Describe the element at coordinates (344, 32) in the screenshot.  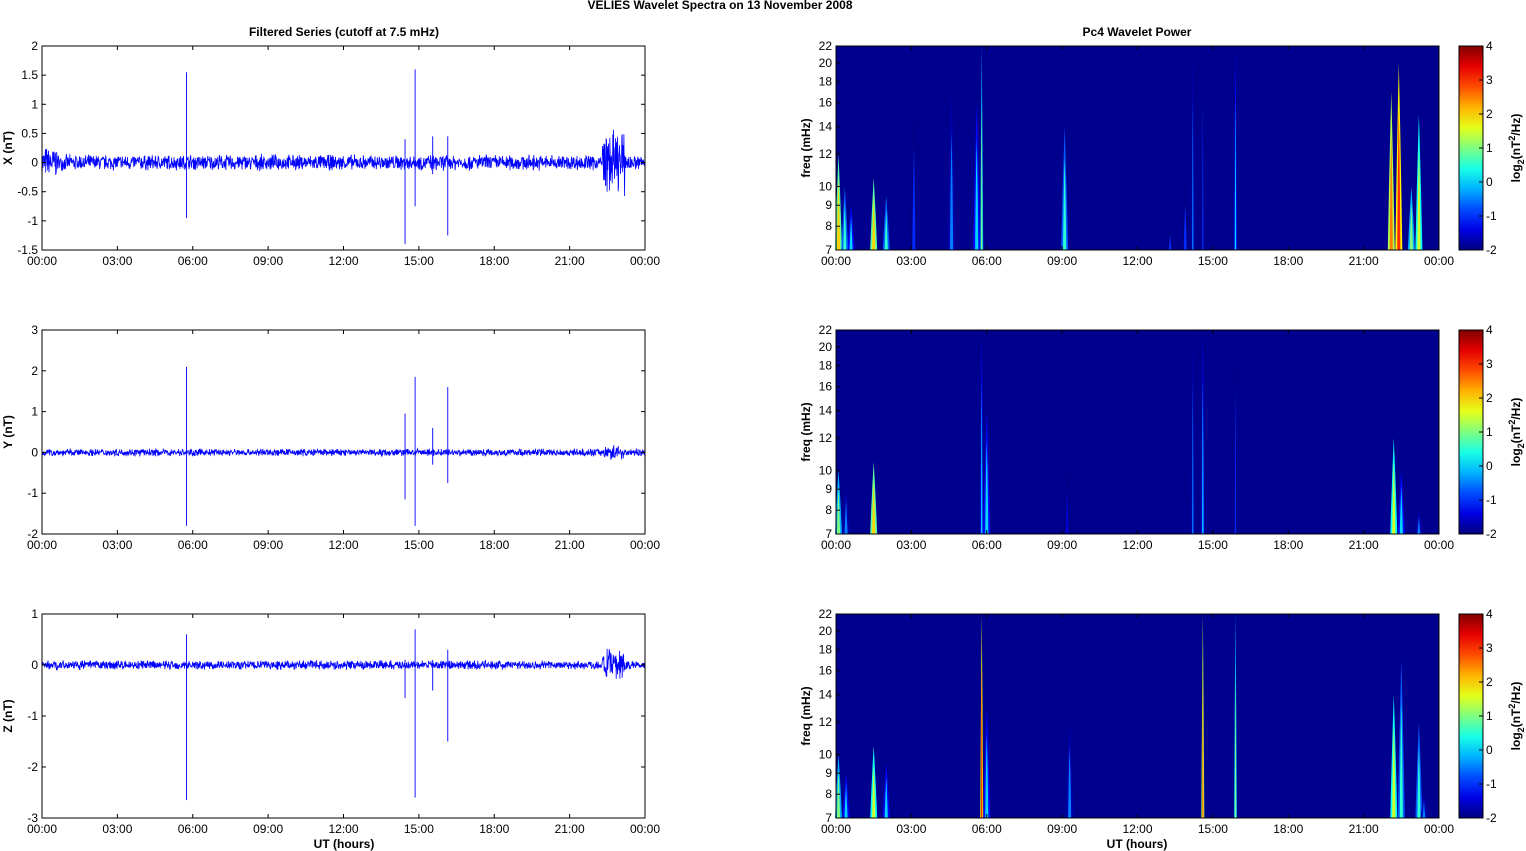
I see `left-column-title: Filtered Series (cutoff at 7.5 mHz)` at that location.